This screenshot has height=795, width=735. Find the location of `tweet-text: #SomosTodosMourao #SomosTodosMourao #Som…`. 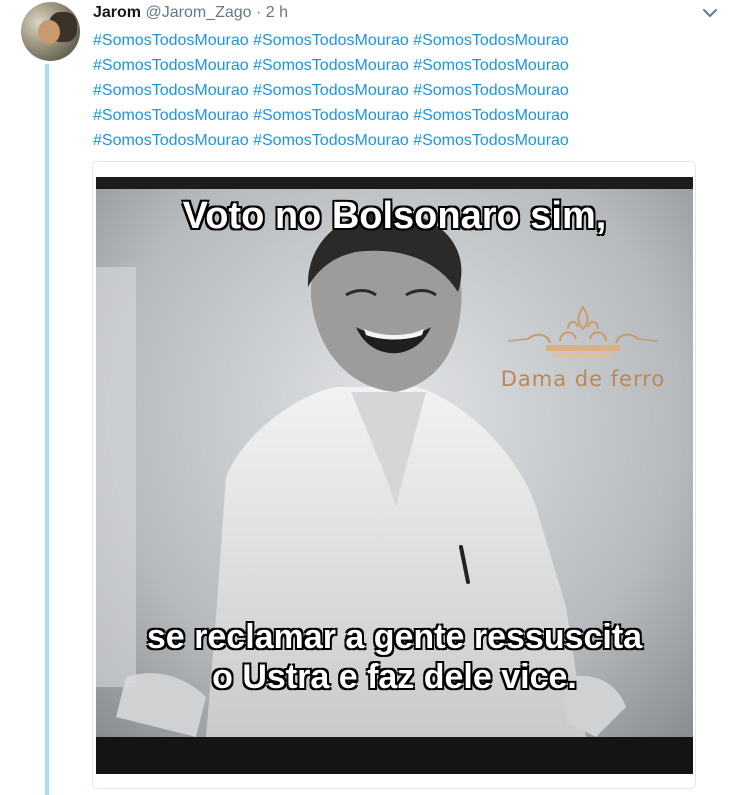

tweet-text: #SomosTodosMourao #SomosTodosMourao #Som… is located at coordinates (393, 90).